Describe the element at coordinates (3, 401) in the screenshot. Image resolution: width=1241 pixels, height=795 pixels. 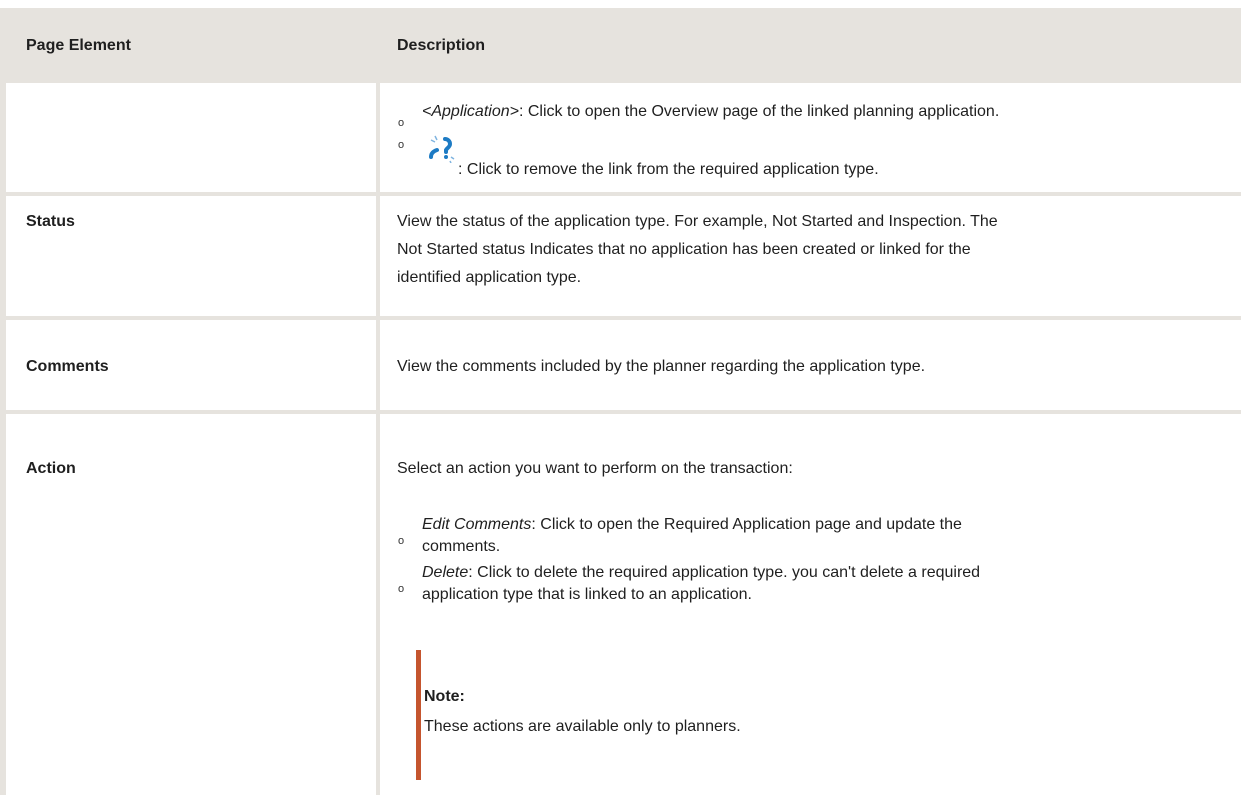
I see `table-left-border` at that location.